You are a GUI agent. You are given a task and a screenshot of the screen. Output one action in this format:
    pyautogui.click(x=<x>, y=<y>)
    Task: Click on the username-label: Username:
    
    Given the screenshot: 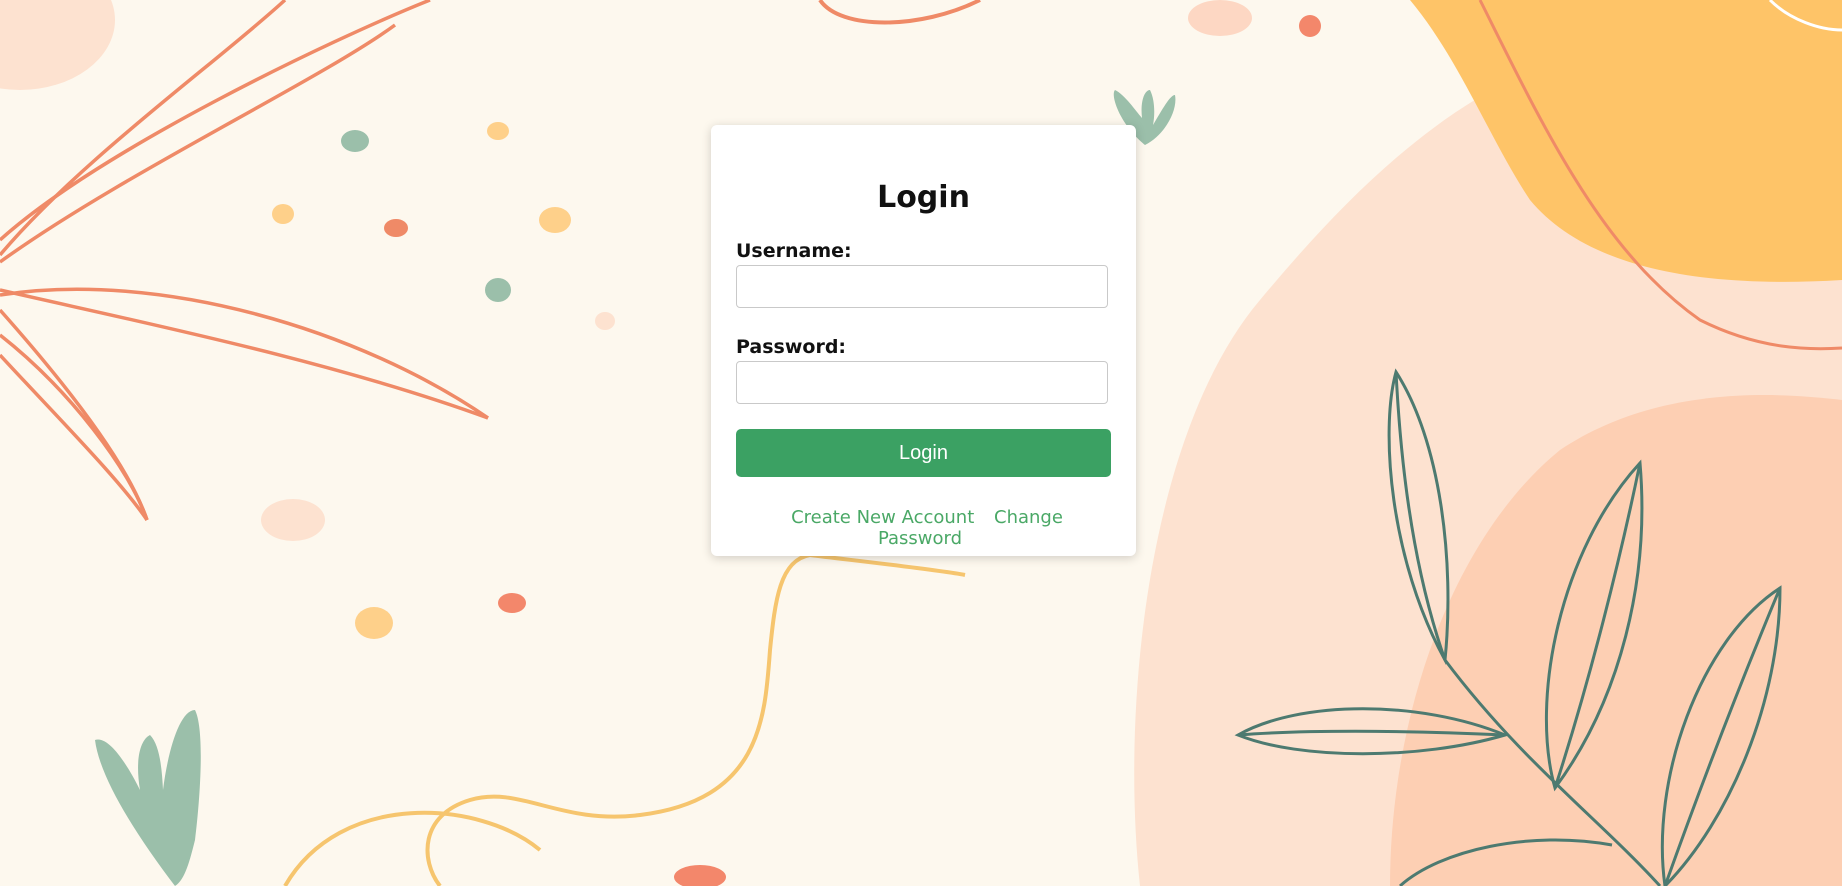 What is the action you would take?
    pyautogui.click(x=794, y=251)
    